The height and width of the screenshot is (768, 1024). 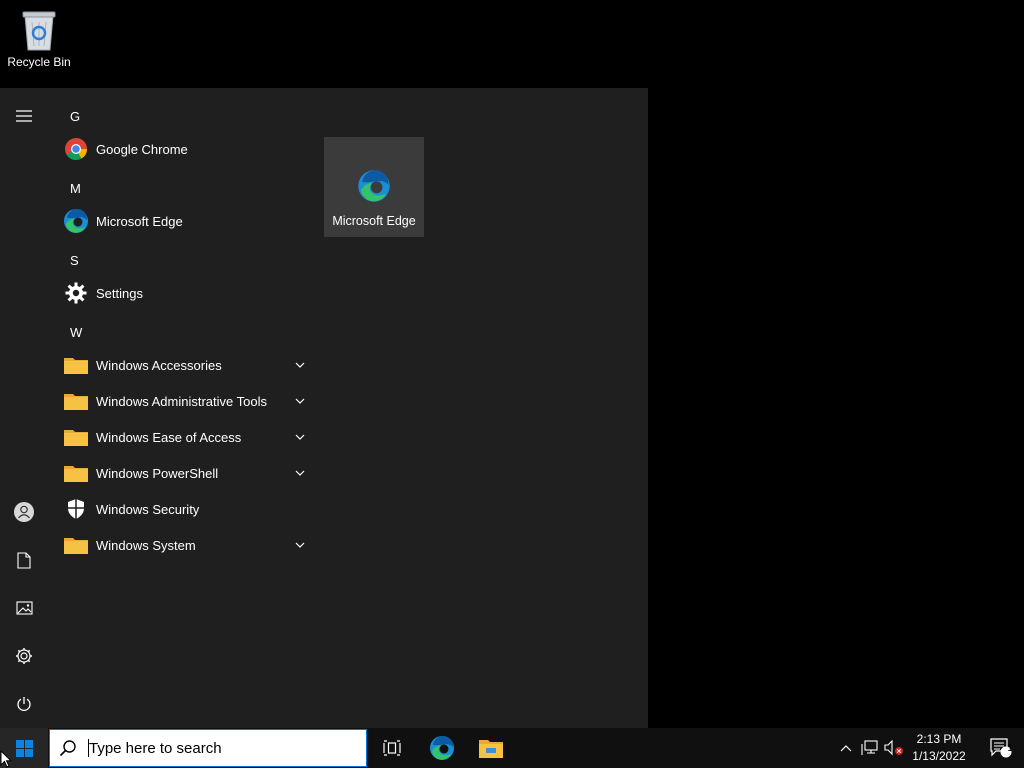 I want to click on hamburger-icon, so click(x=24, y=116).